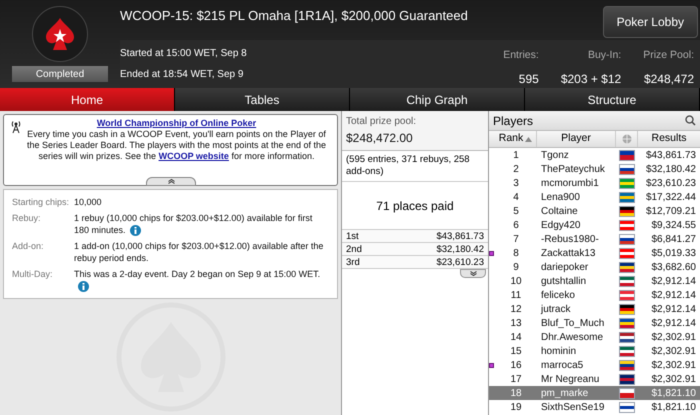  I want to click on result-cell-text: $2,302.91, so click(673, 365).